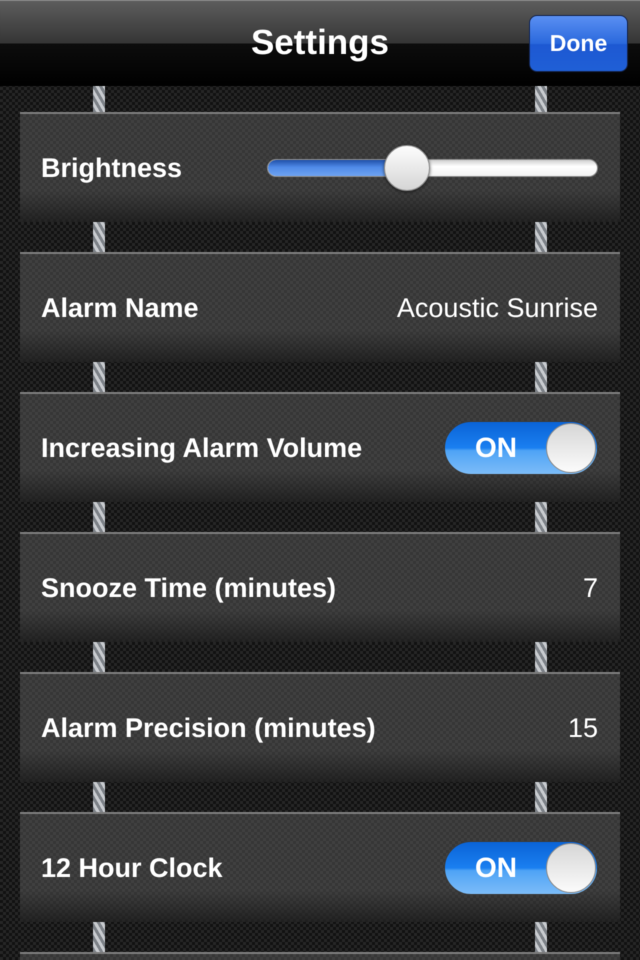 This screenshot has width=640, height=960. I want to click on done-button: Done, so click(578, 43).